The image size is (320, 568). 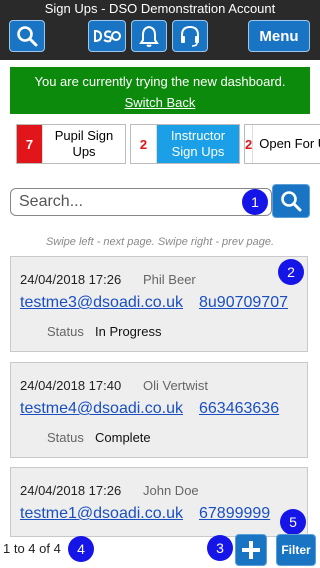 What do you see at coordinates (160, 102) in the screenshot?
I see `switch-back-link: Switch Back` at bounding box center [160, 102].